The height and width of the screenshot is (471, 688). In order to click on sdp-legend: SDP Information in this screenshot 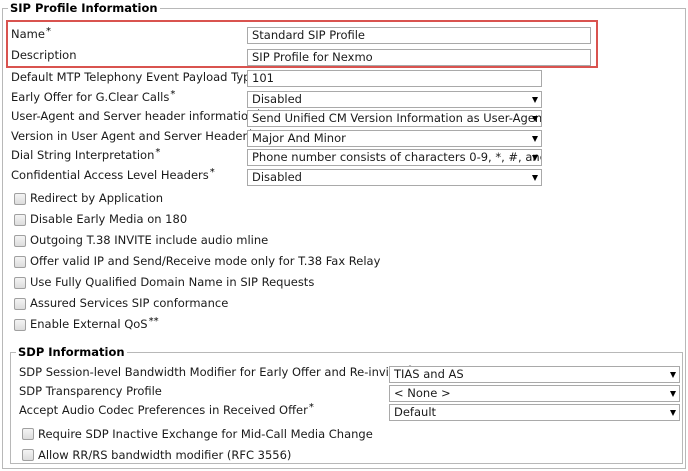, I will do `click(71, 352)`.